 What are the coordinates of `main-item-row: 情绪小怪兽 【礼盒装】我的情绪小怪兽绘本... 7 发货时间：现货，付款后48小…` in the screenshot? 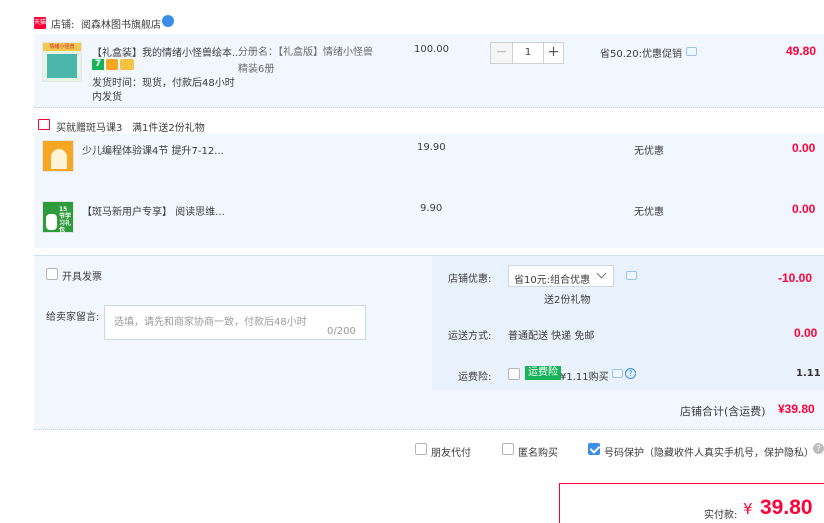 It's located at (429, 71).